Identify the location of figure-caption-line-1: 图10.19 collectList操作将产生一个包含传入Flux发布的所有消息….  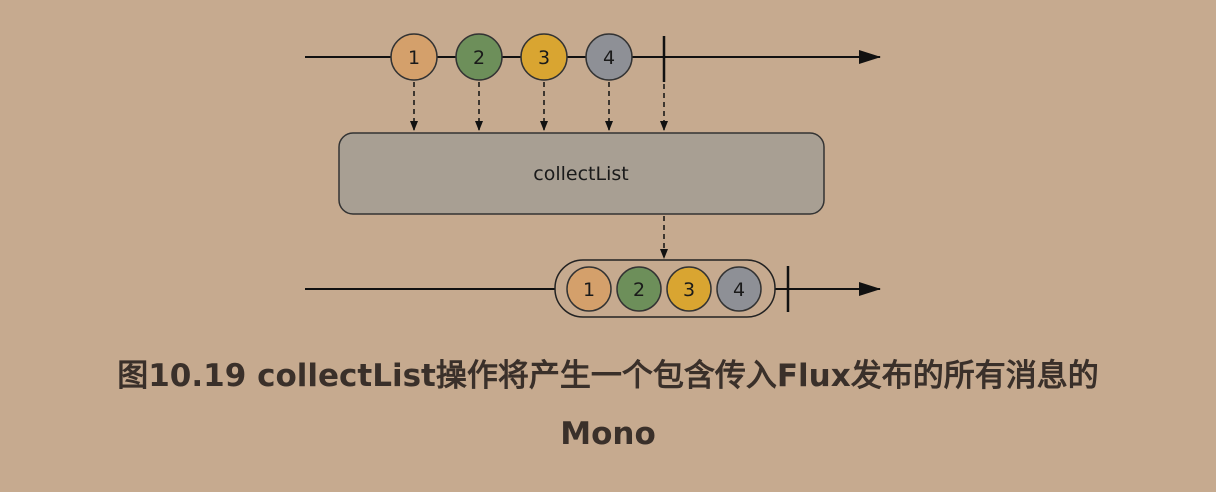
(608, 376).